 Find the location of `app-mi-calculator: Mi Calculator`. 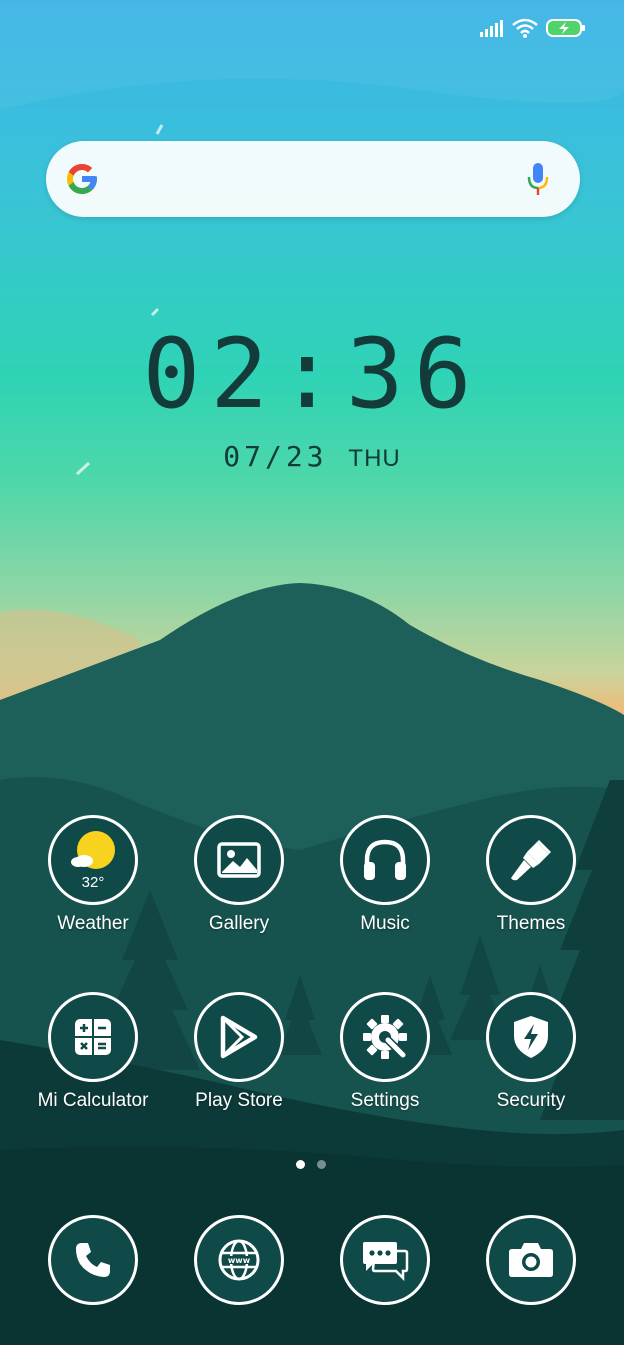

app-mi-calculator: Mi Calculator is located at coordinates (93, 1052).